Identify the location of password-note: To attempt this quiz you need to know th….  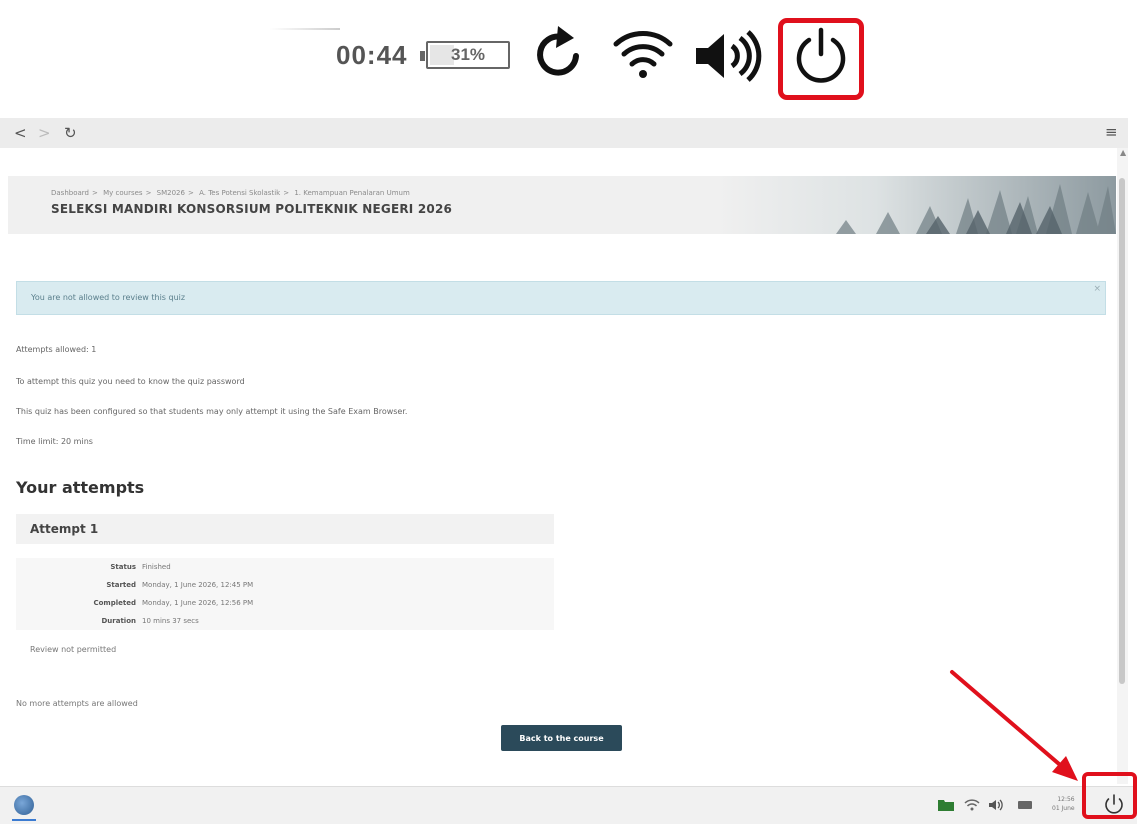
(130, 381).